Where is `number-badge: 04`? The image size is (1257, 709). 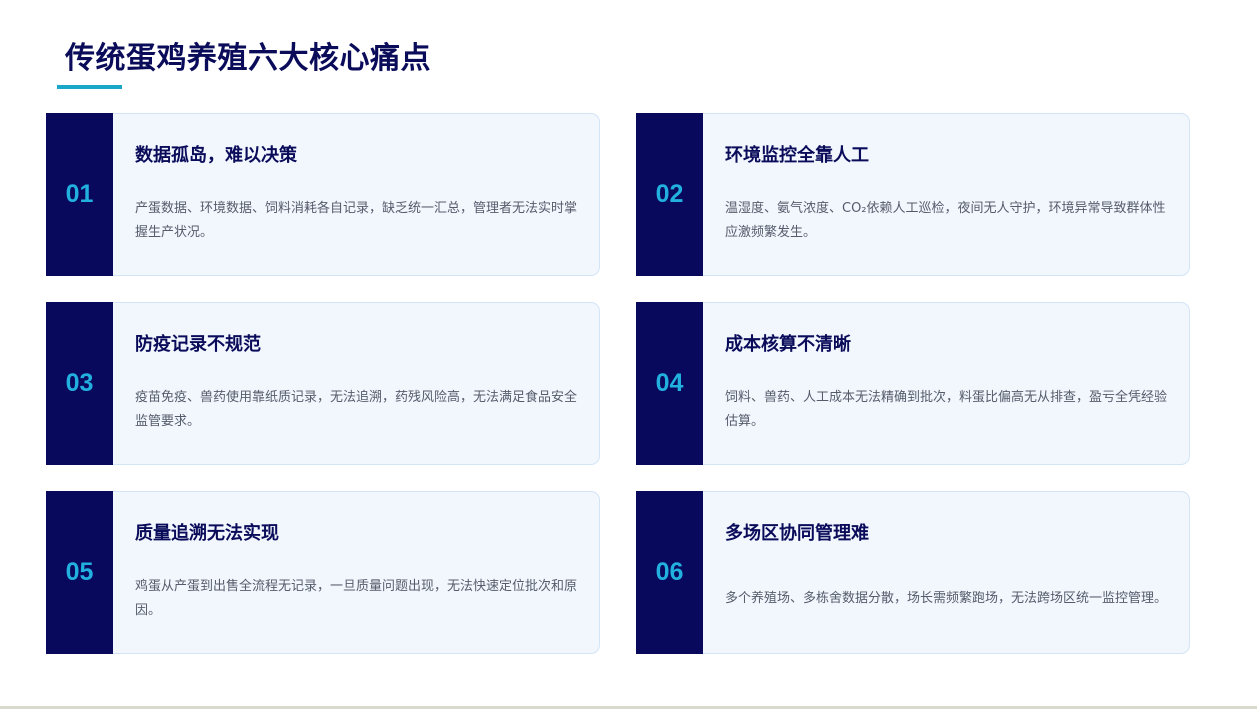 number-badge: 04 is located at coordinates (669, 383).